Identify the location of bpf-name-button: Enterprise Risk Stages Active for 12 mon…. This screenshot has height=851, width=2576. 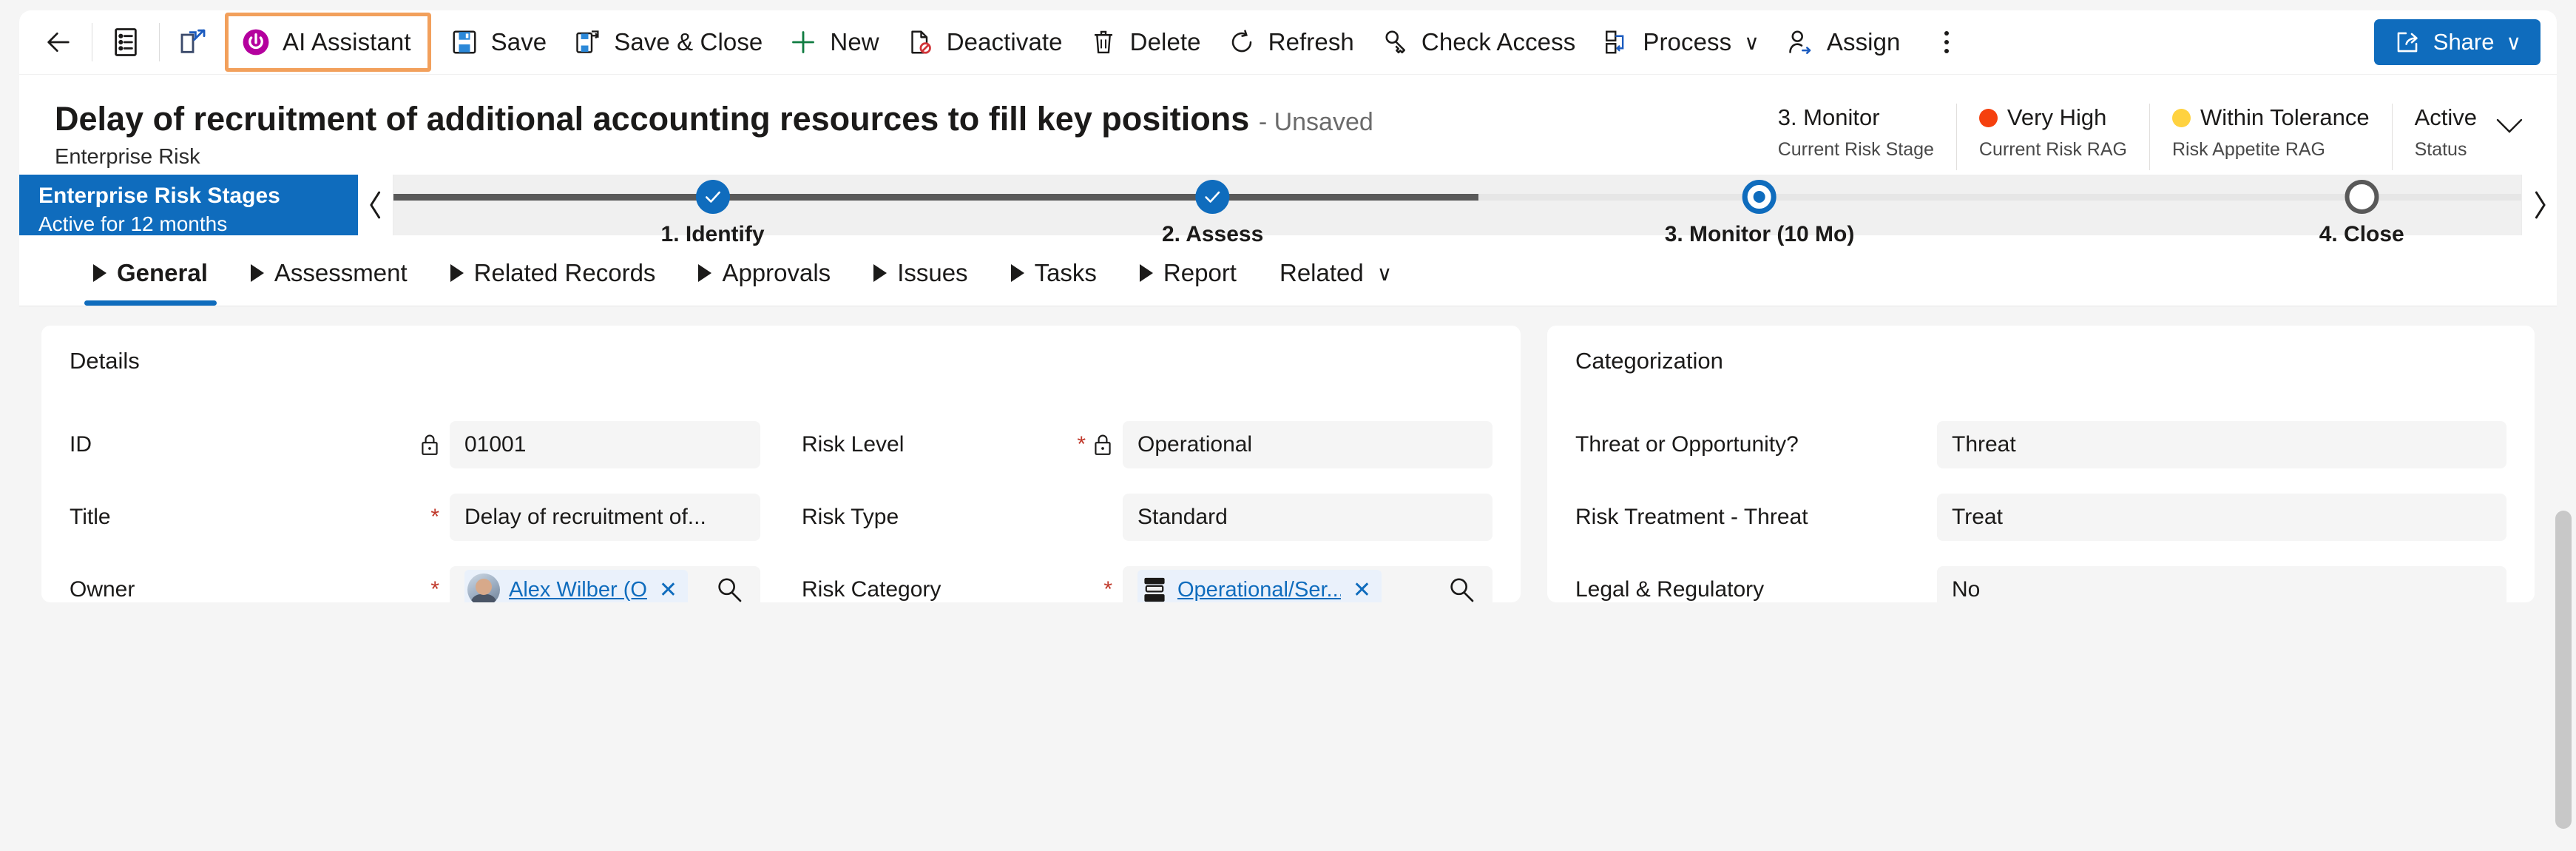
(188, 205).